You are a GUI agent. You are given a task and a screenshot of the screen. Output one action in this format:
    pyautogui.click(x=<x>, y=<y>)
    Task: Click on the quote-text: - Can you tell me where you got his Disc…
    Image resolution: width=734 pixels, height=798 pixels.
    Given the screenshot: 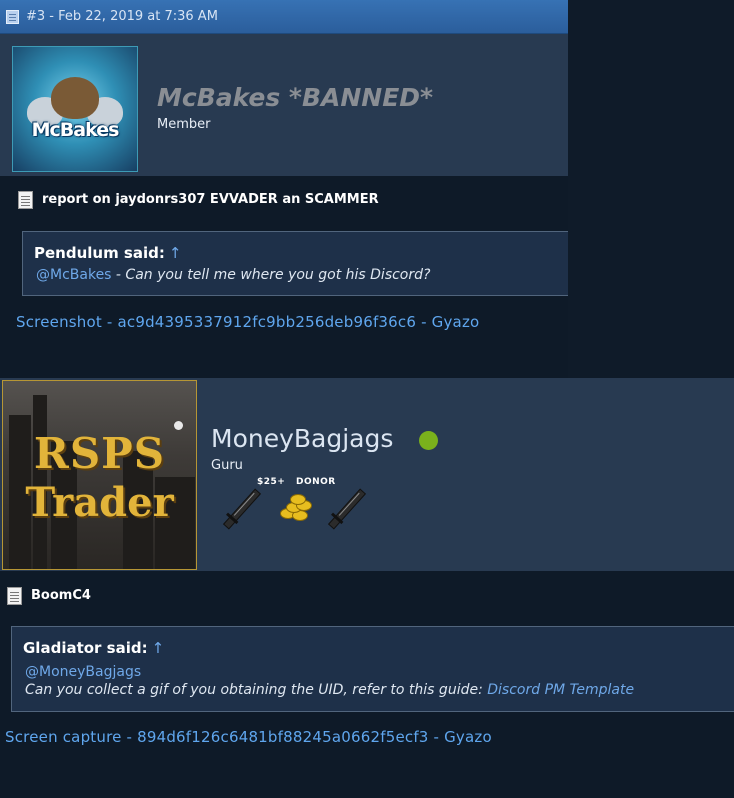 What is the action you would take?
    pyautogui.click(x=271, y=275)
    